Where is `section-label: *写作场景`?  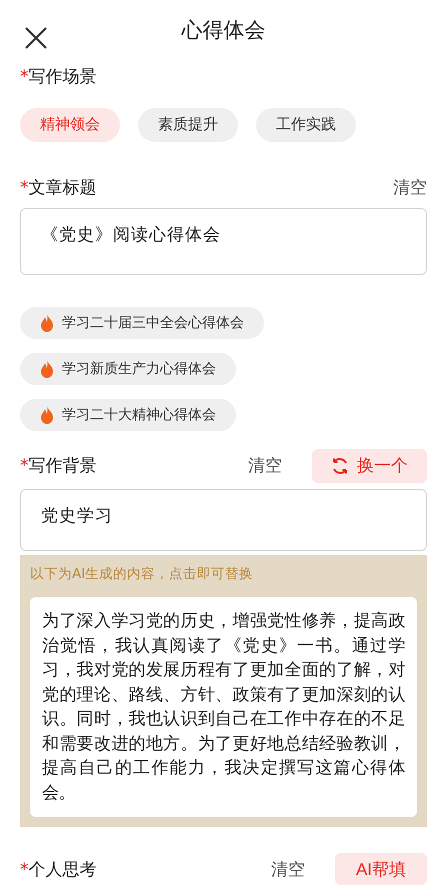
section-label: *写作场景 is located at coordinates (58, 77).